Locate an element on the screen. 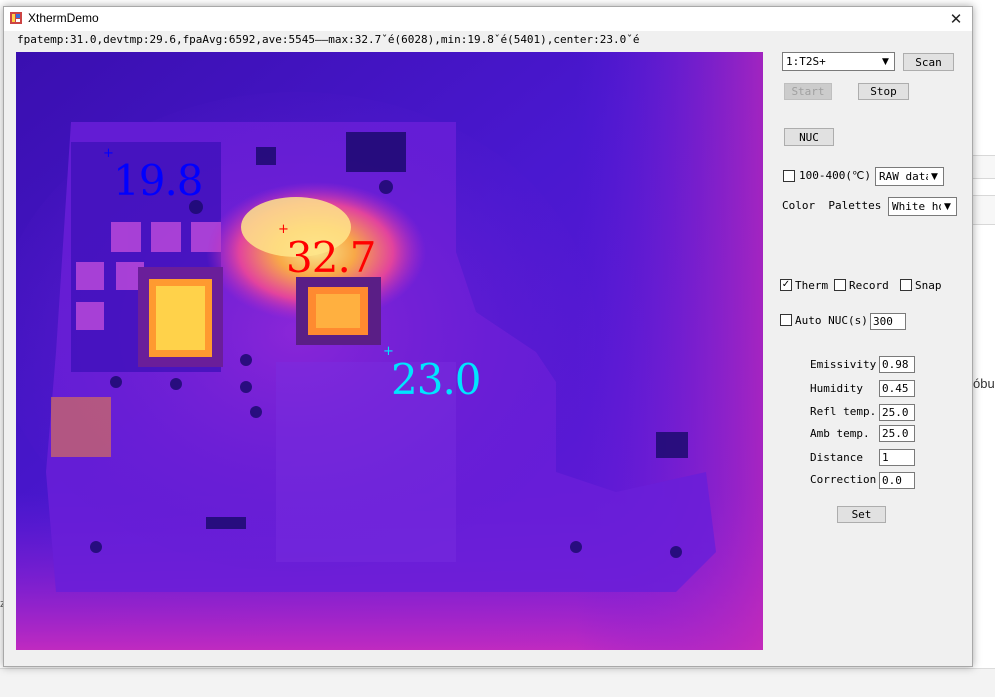 The height and width of the screenshot is (697, 995). record-checkbox is located at coordinates (840, 285).